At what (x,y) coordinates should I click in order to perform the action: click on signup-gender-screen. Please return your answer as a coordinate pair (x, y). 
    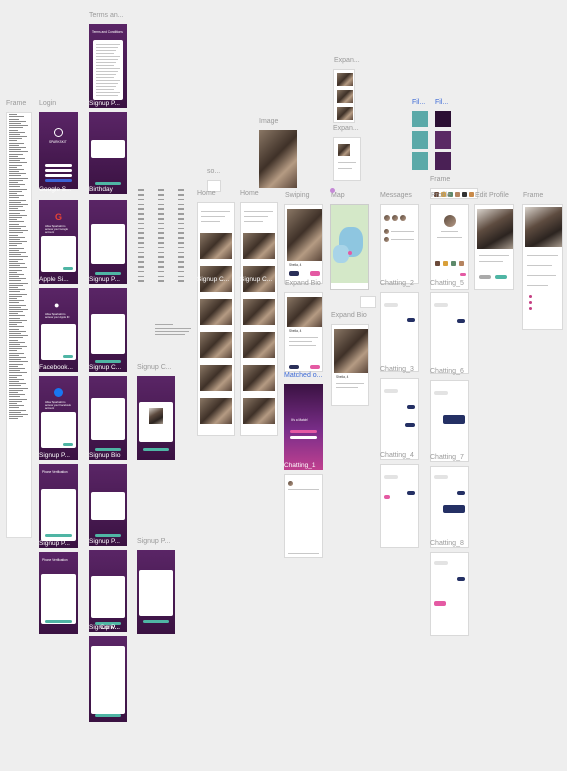
    Looking at the image, I should click on (108, 591).